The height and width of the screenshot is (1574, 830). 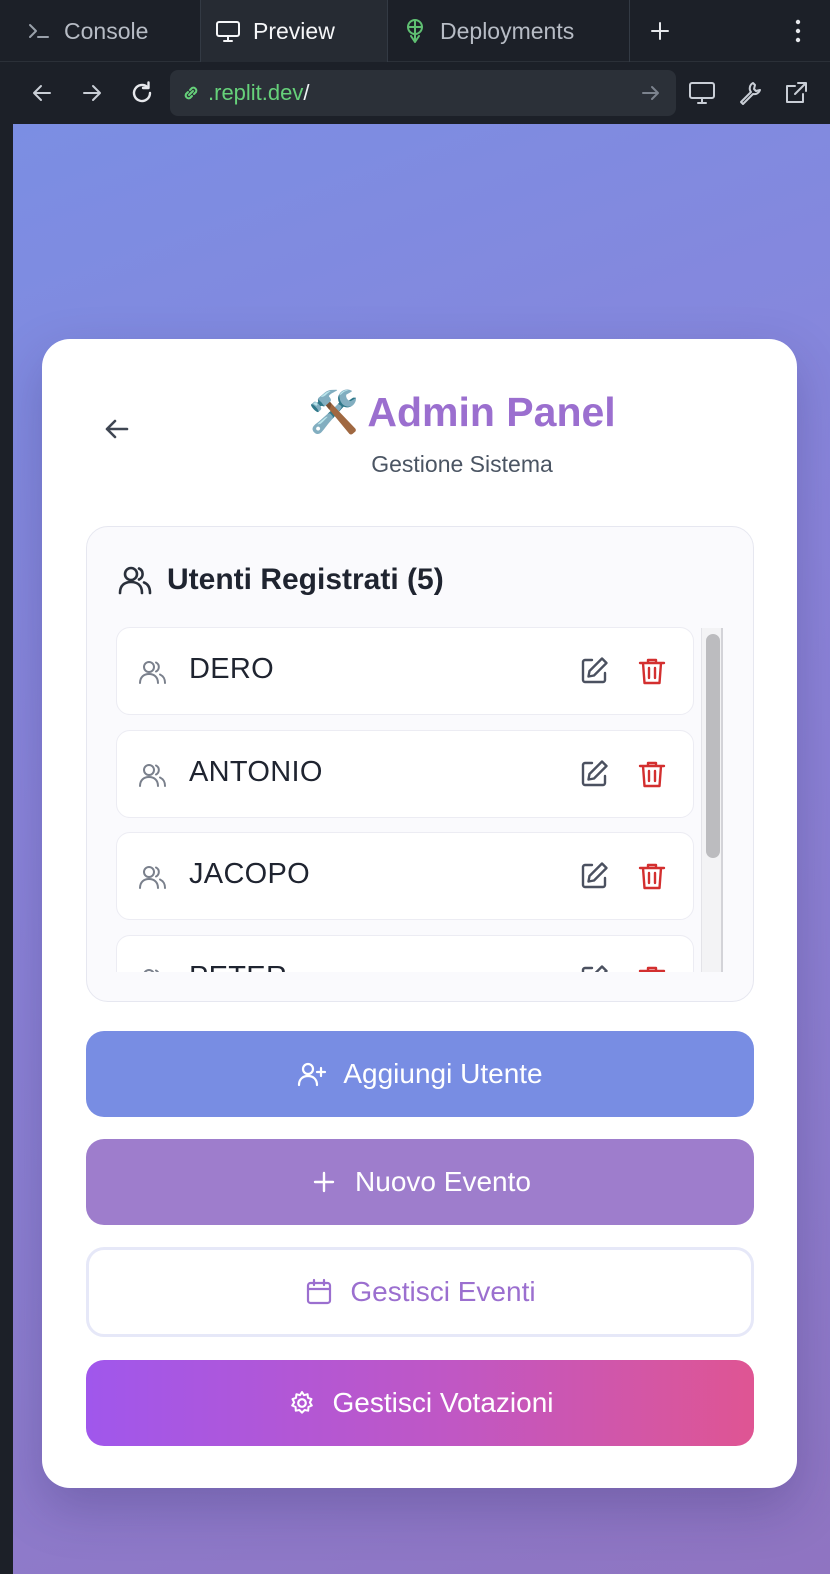 I want to click on tools-icon: 🛠️, so click(x=334, y=412).